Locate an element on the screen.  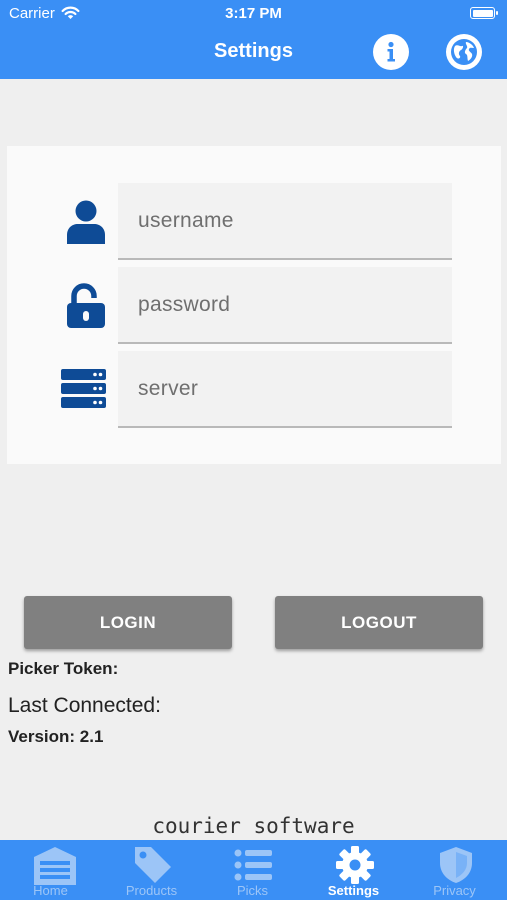
brand-text: courier software is located at coordinates (253, 826).